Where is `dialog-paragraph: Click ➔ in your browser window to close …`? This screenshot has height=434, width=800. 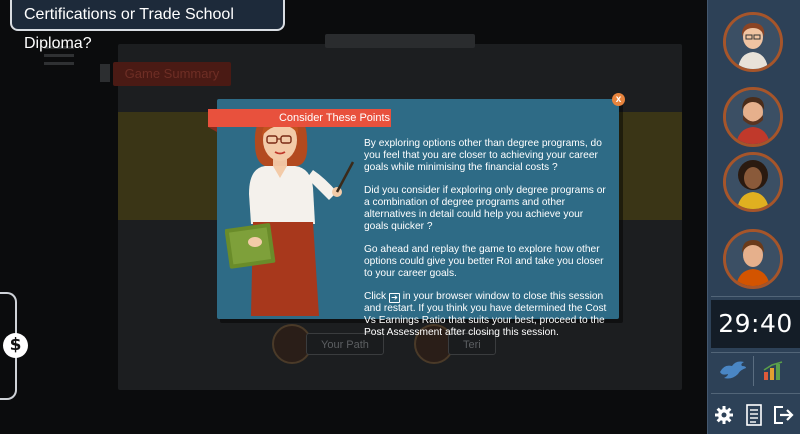 dialog-paragraph: Click ➔ in your browser window to close … is located at coordinates (487, 315).